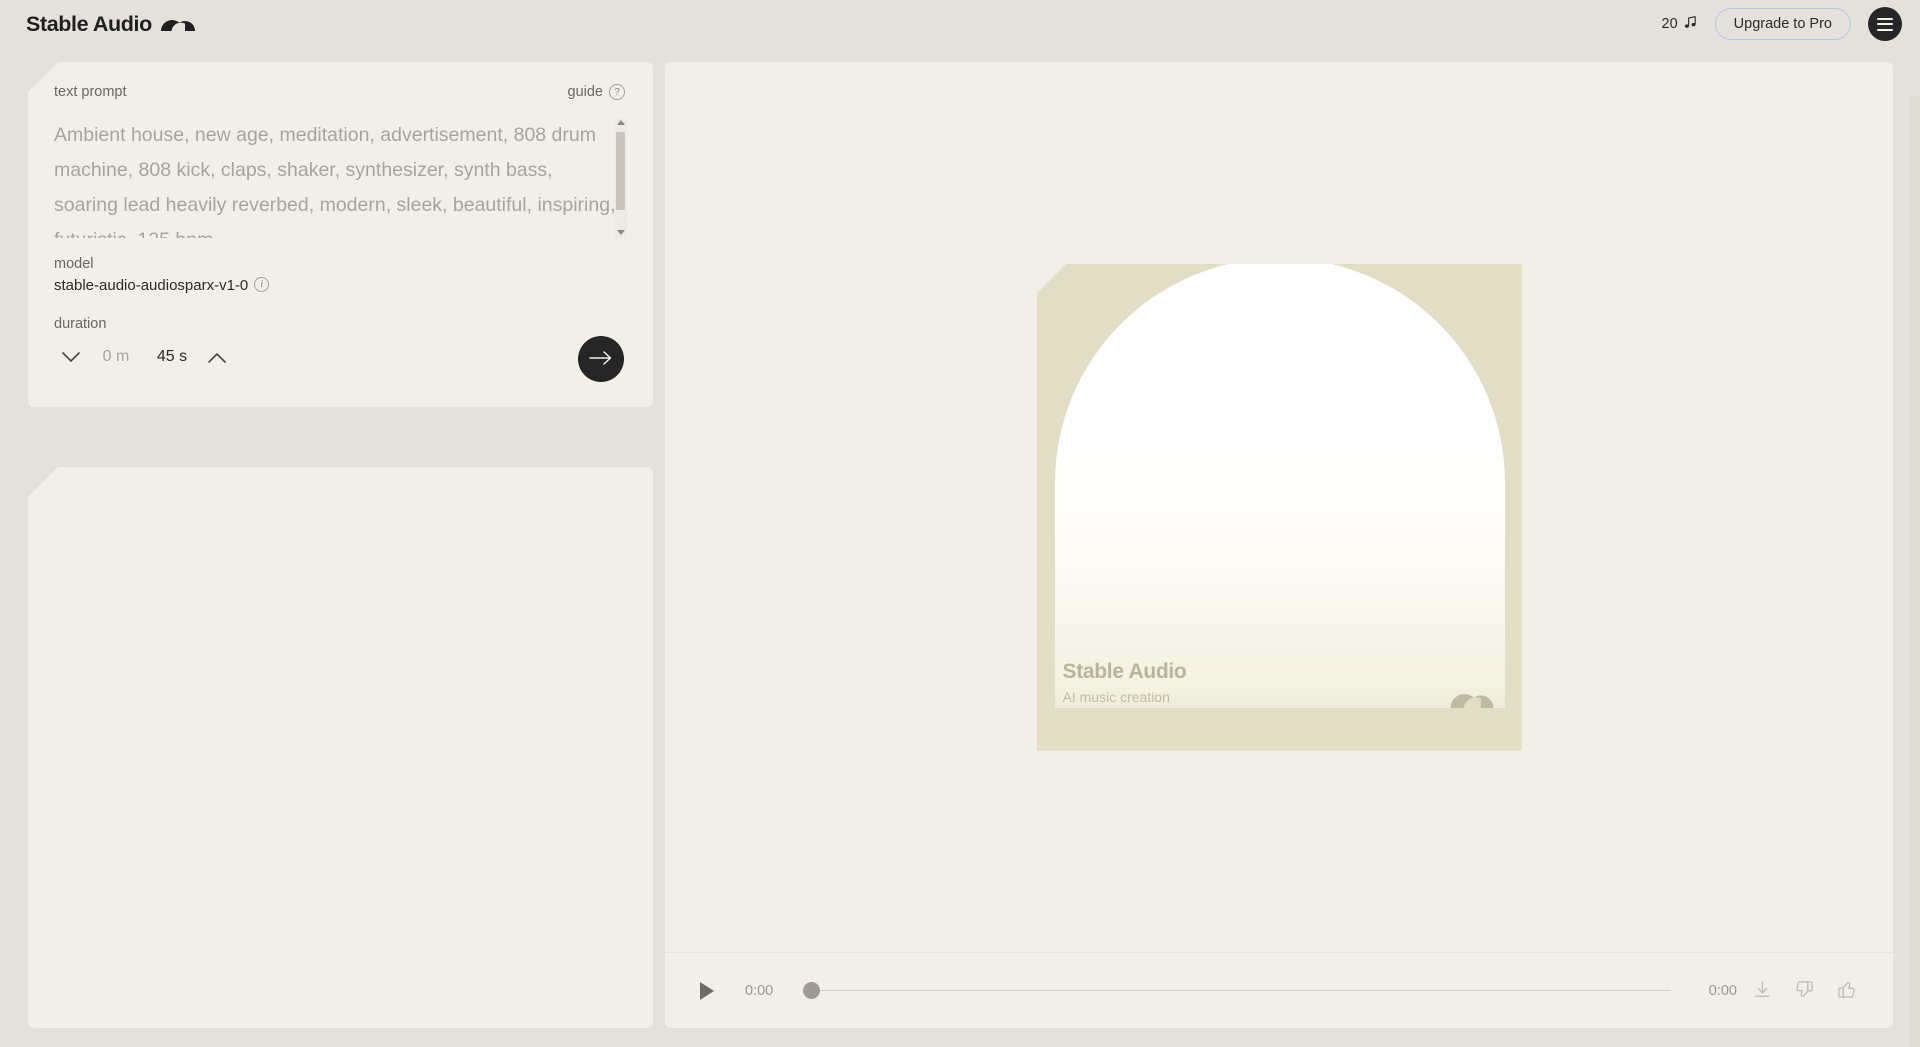 Image resolution: width=1920 pixels, height=1047 pixels. Describe the element at coordinates (620, 171) in the screenshot. I see `scrollbar-thumb` at that location.